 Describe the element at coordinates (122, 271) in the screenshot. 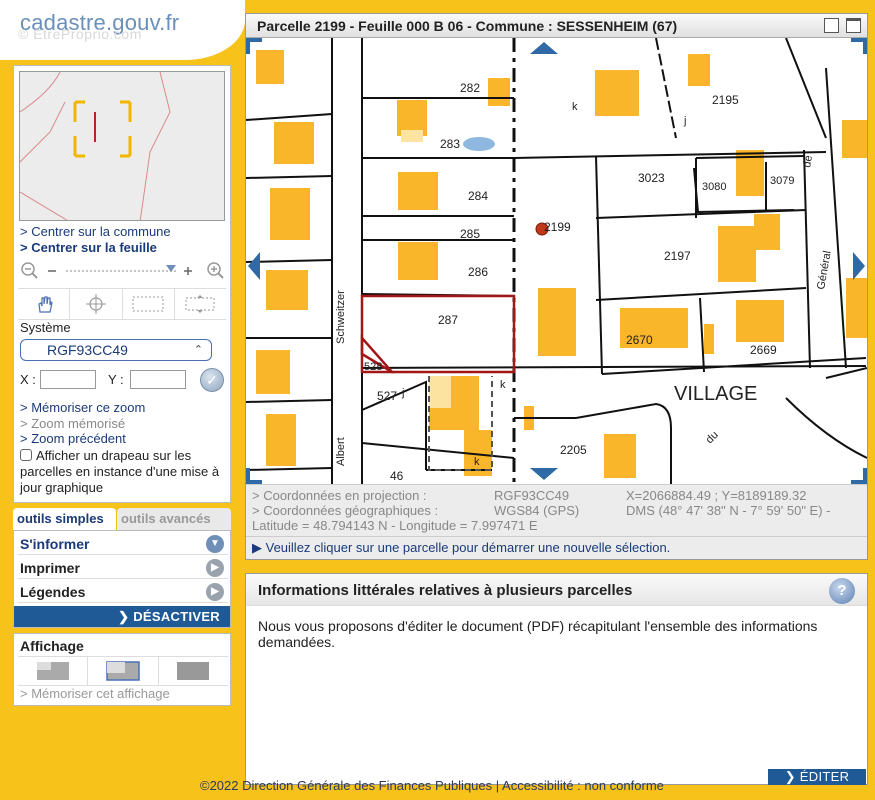

I see `zoom-bar` at that location.